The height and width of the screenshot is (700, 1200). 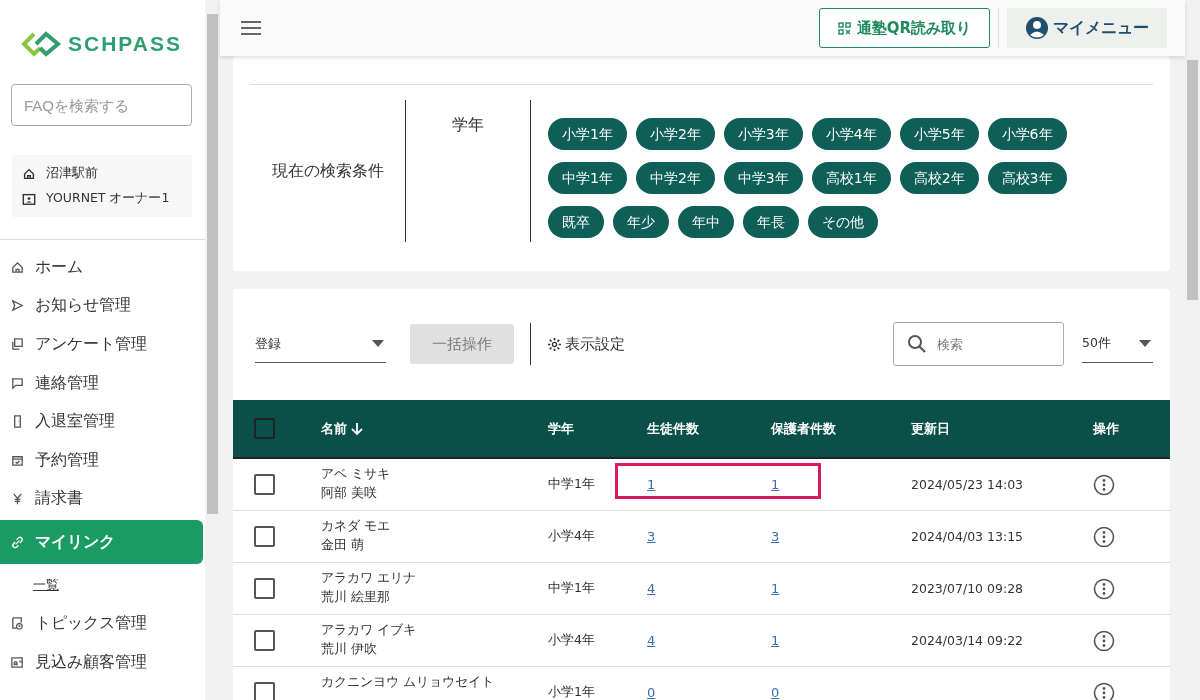 What do you see at coordinates (328, 171) in the screenshot?
I see `conditions-label: 現在の検索条件` at bounding box center [328, 171].